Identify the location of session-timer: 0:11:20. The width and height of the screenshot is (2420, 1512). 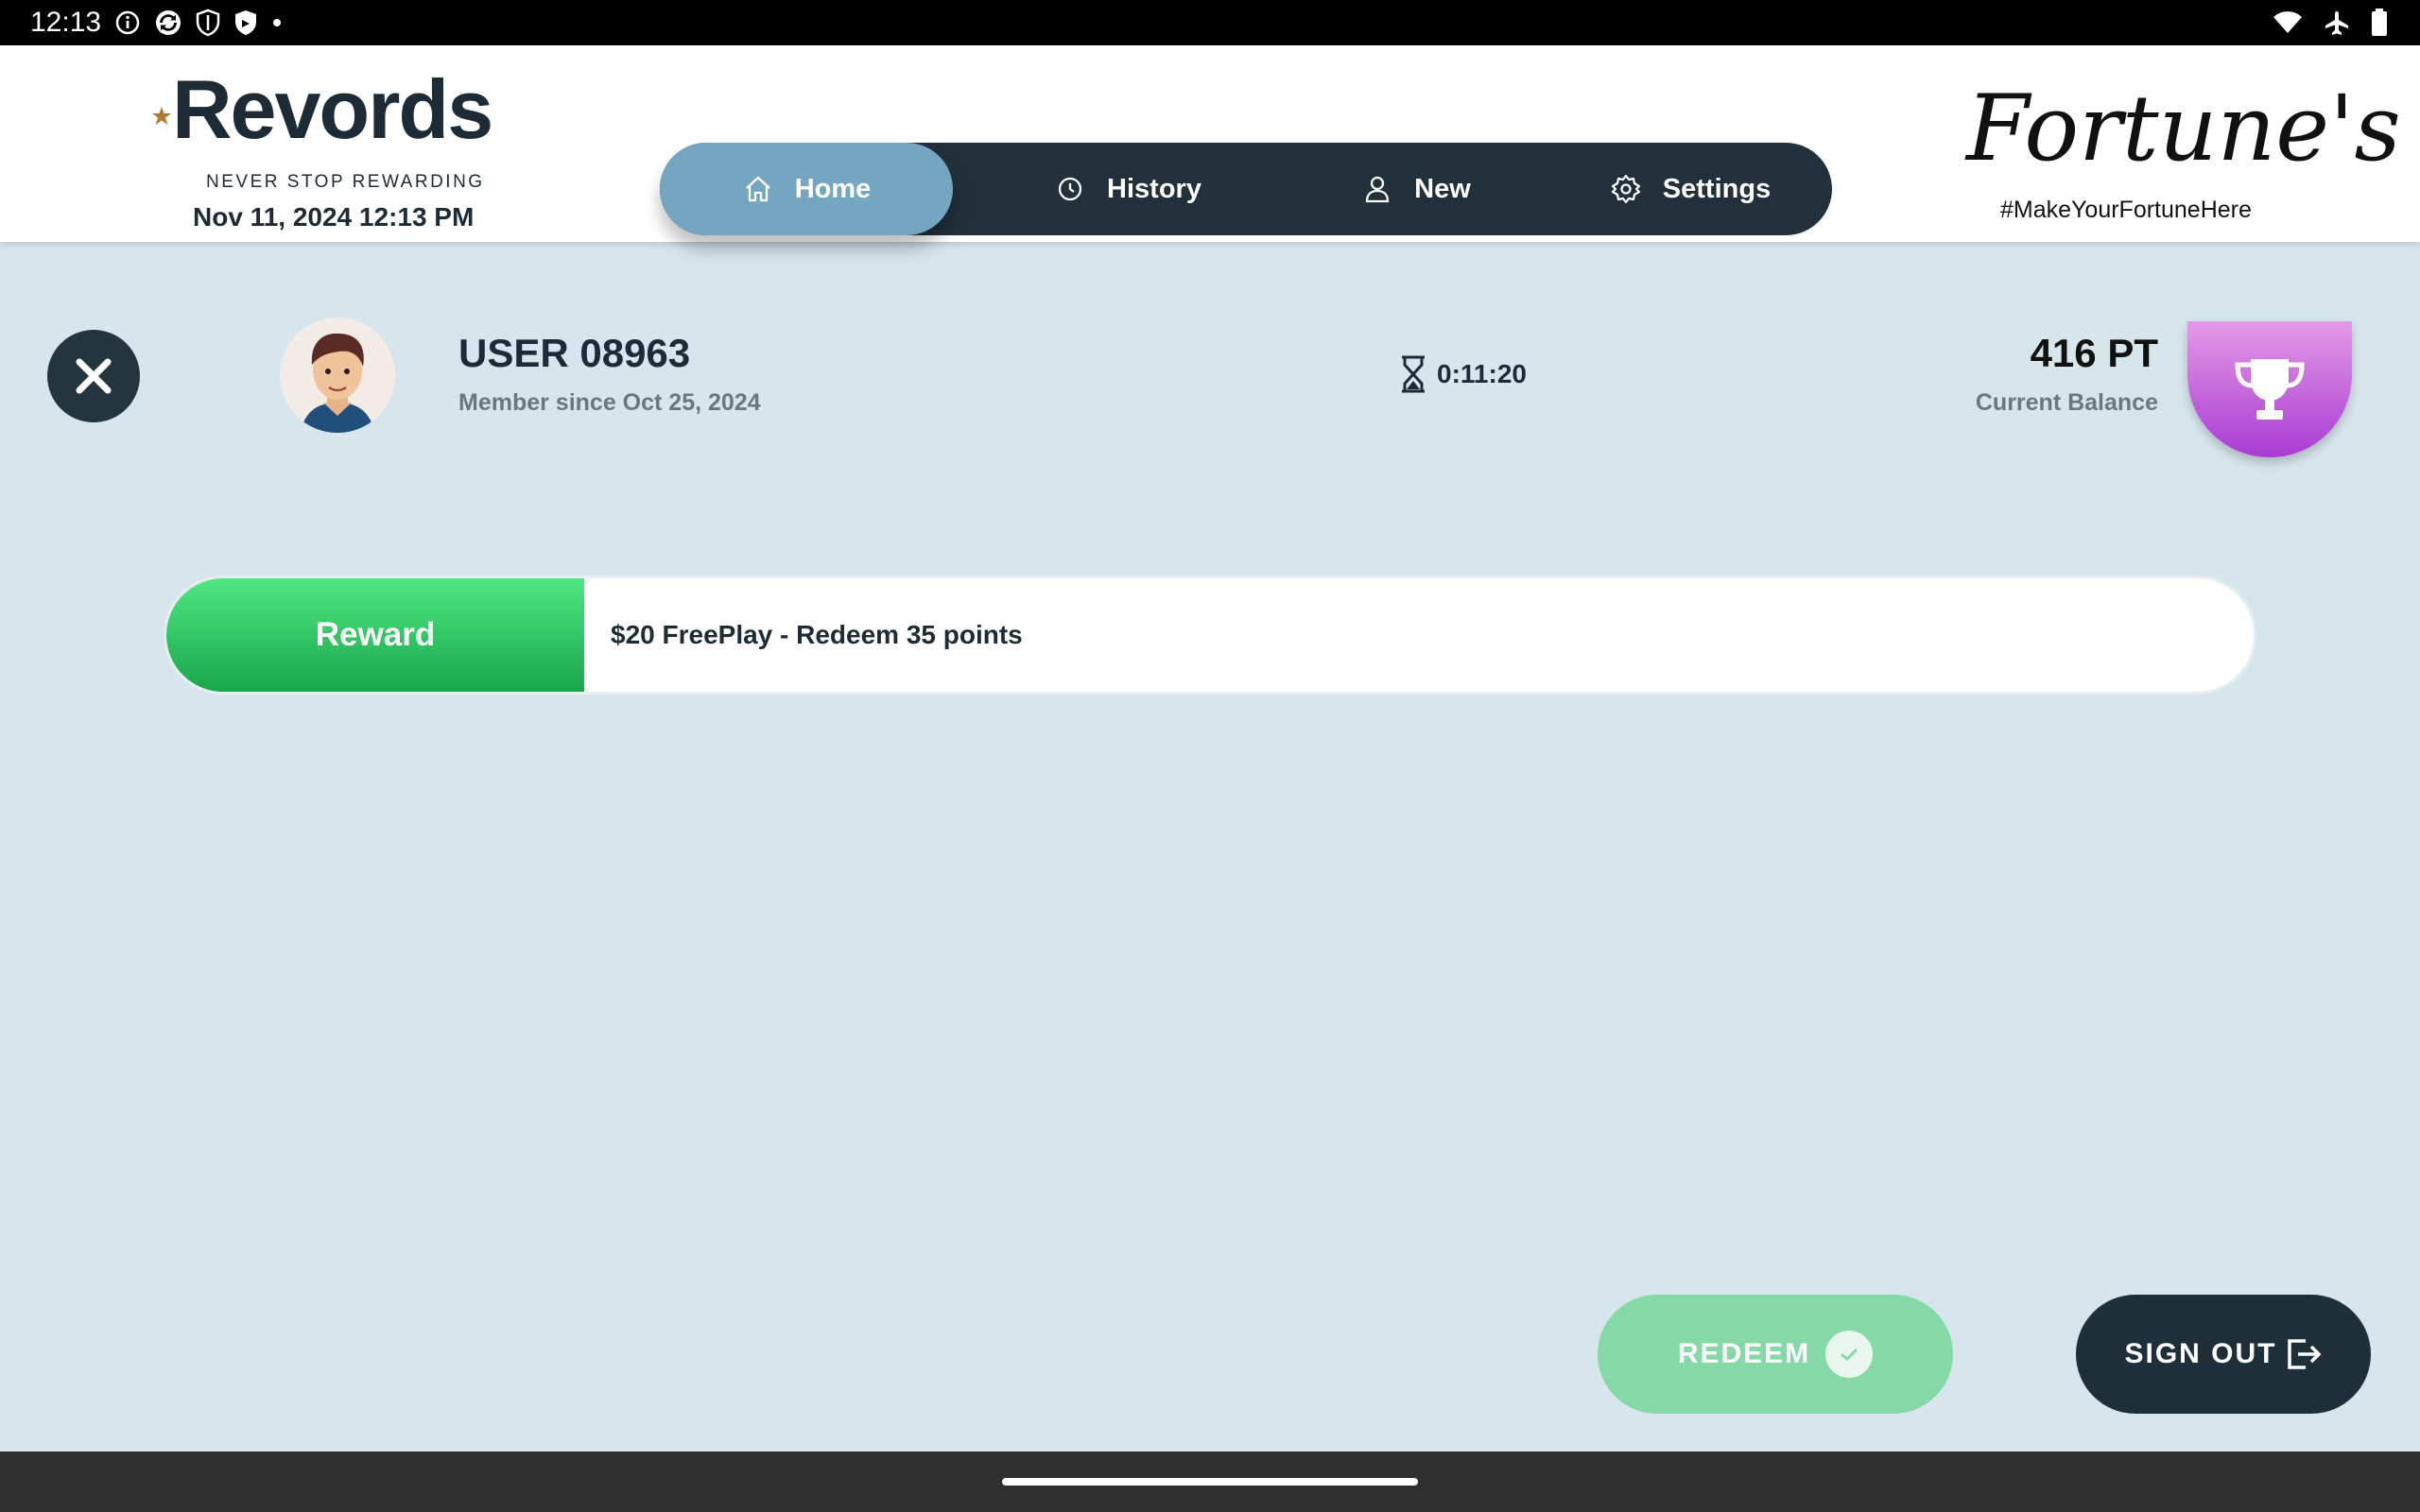
(1463, 374).